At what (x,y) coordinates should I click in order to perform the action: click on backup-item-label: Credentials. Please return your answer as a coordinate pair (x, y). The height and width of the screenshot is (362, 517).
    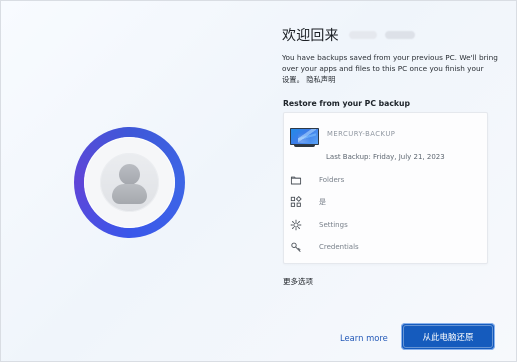
    Looking at the image, I should click on (339, 247).